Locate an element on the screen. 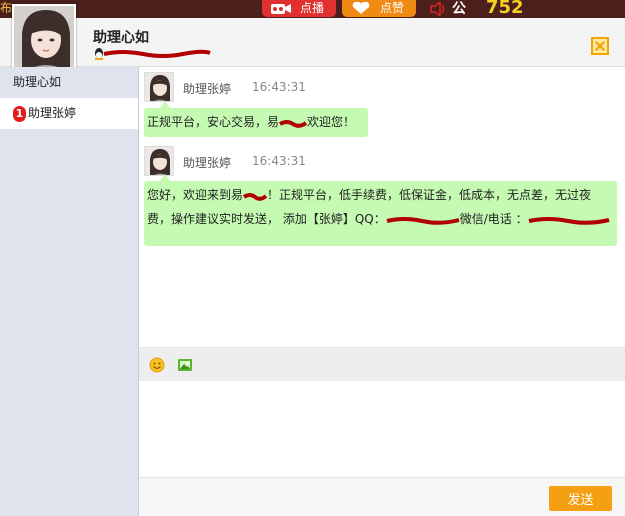 The height and width of the screenshot is (516, 625). heart-icon is located at coordinates (361, 8).